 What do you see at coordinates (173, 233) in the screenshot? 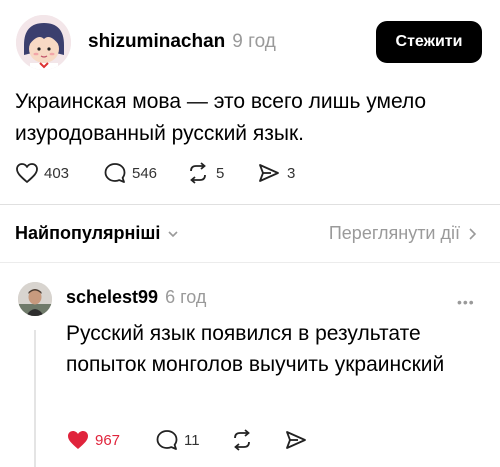
I see `chevron-down-icon` at bounding box center [173, 233].